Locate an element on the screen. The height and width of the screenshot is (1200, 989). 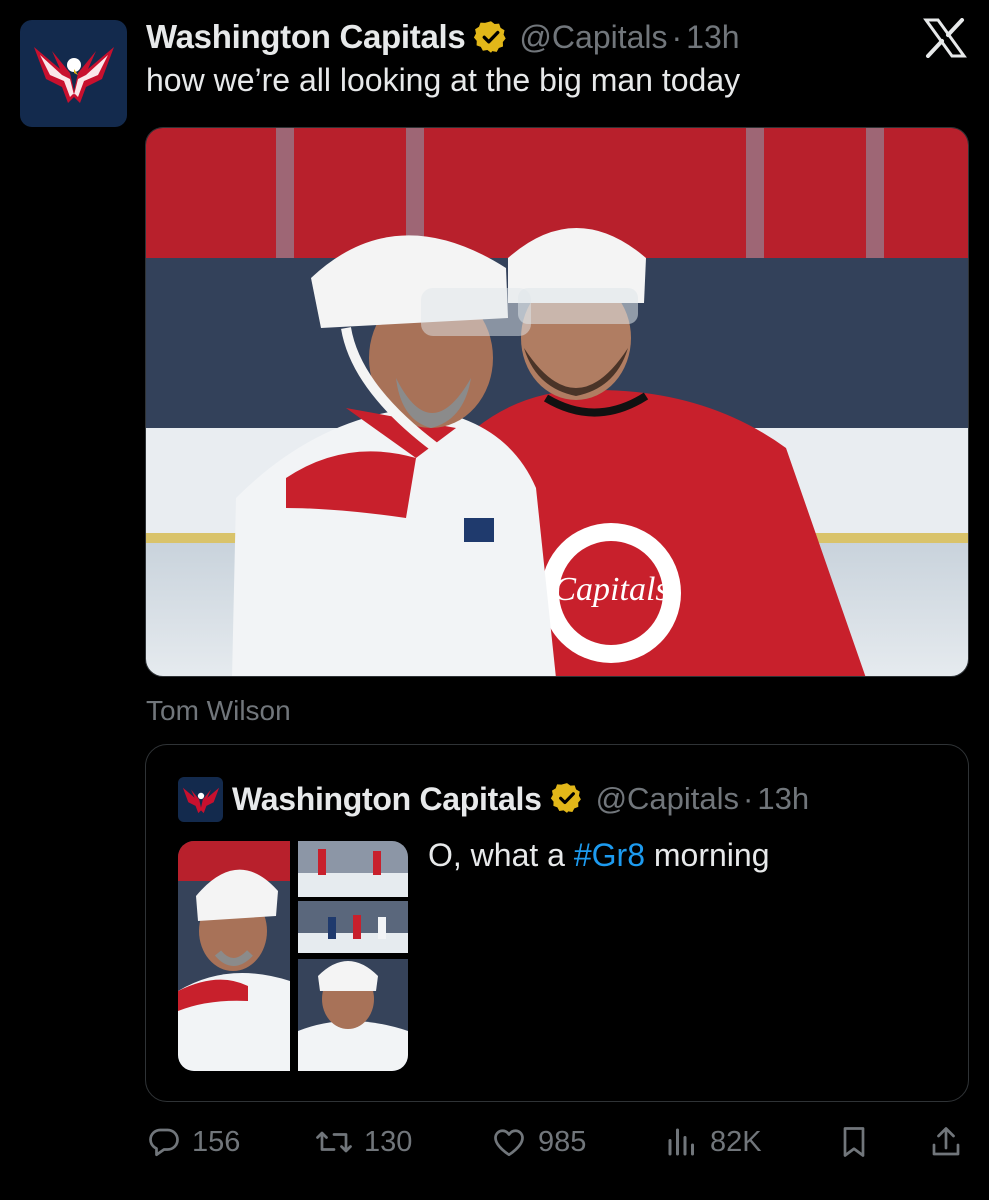
bookmark-icon is located at coordinates (854, 1142).